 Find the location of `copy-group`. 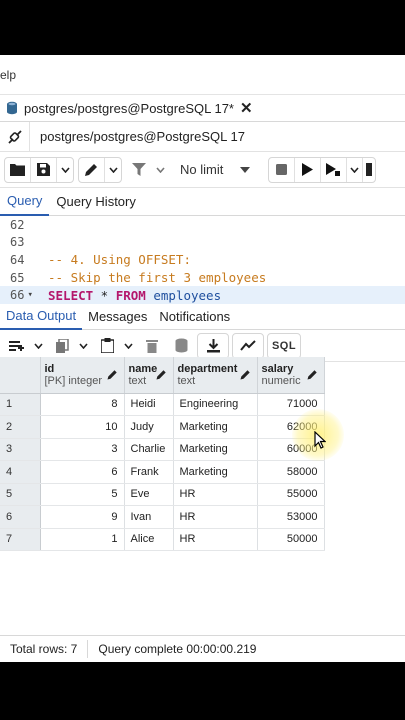

copy-group is located at coordinates (70, 345).